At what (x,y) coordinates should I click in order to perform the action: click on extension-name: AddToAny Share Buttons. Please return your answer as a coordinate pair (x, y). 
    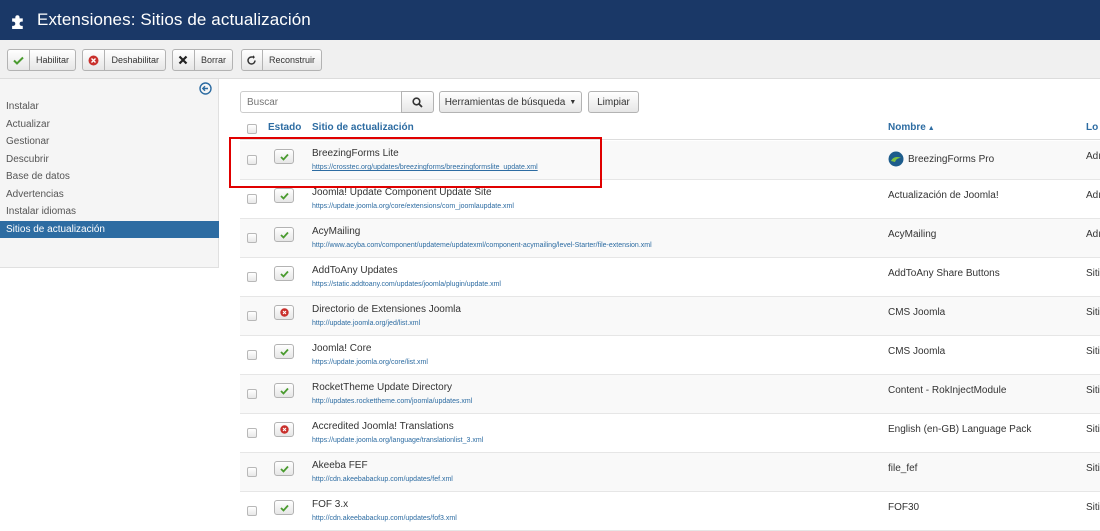
    Looking at the image, I should click on (944, 273).